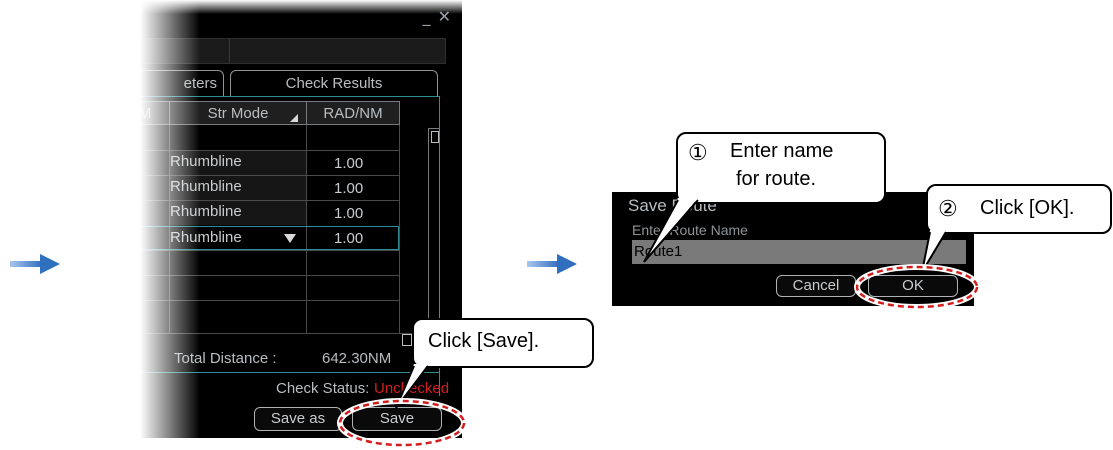  I want to click on callout-step2: ② Click [OK]., so click(1019, 209).